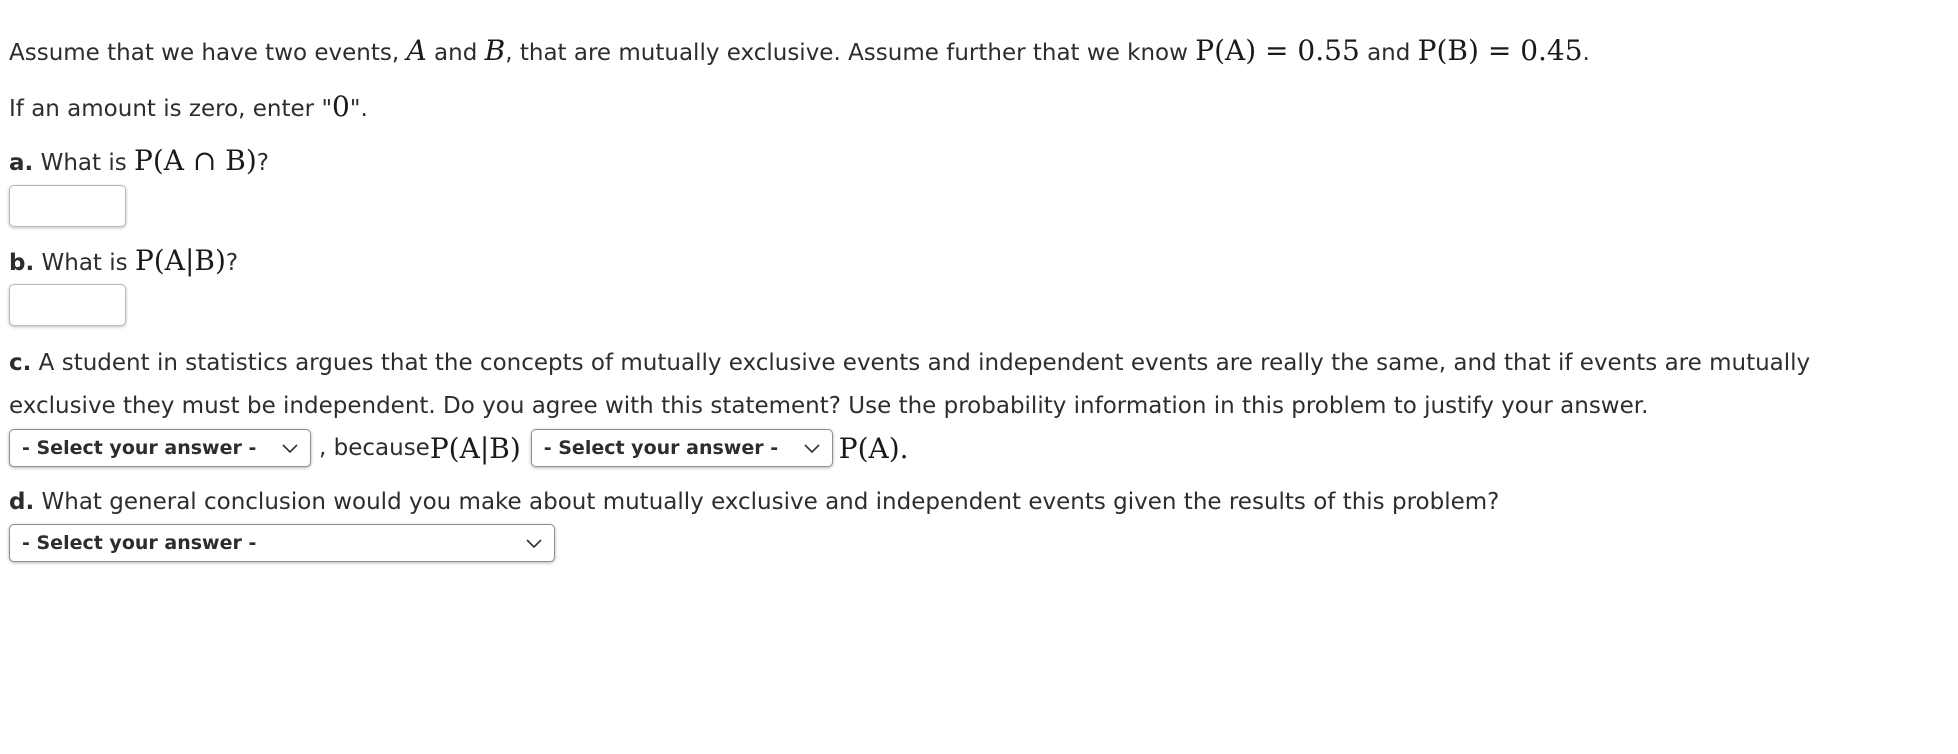 This screenshot has height=754, width=1958. What do you see at coordinates (180, 260) in the screenshot?
I see `question-b-expression: P(A|B)` at bounding box center [180, 260].